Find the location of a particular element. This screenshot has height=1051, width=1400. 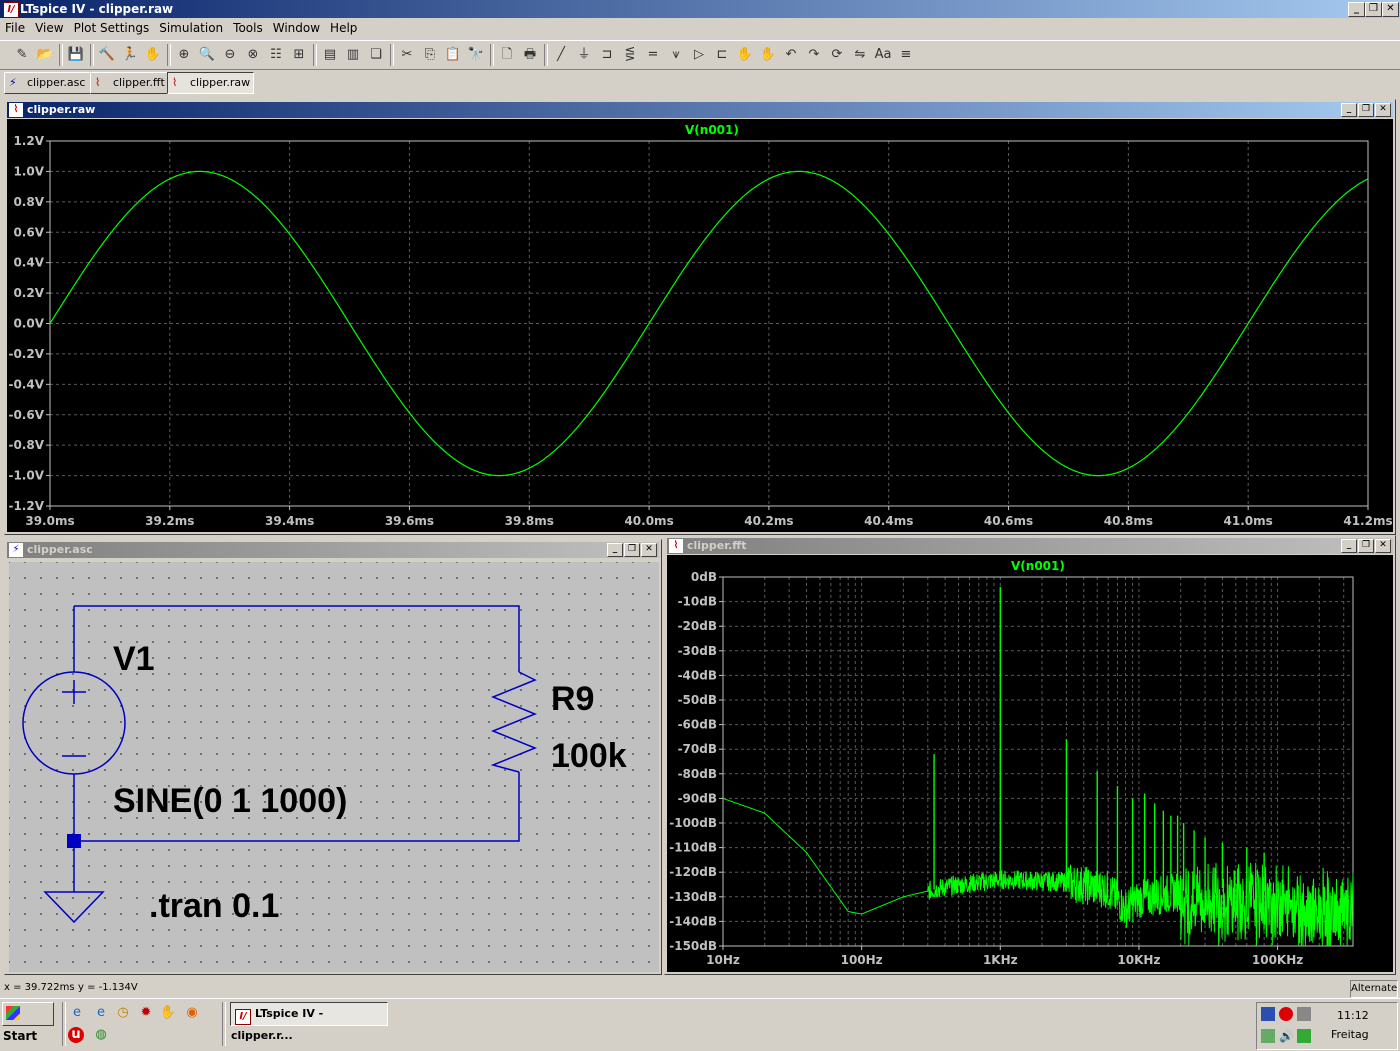

copy-icon: ⎘ is located at coordinates (430, 55).